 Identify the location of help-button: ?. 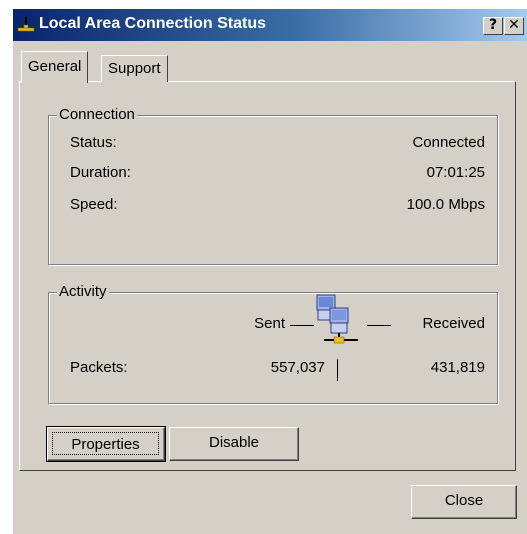
(493, 26).